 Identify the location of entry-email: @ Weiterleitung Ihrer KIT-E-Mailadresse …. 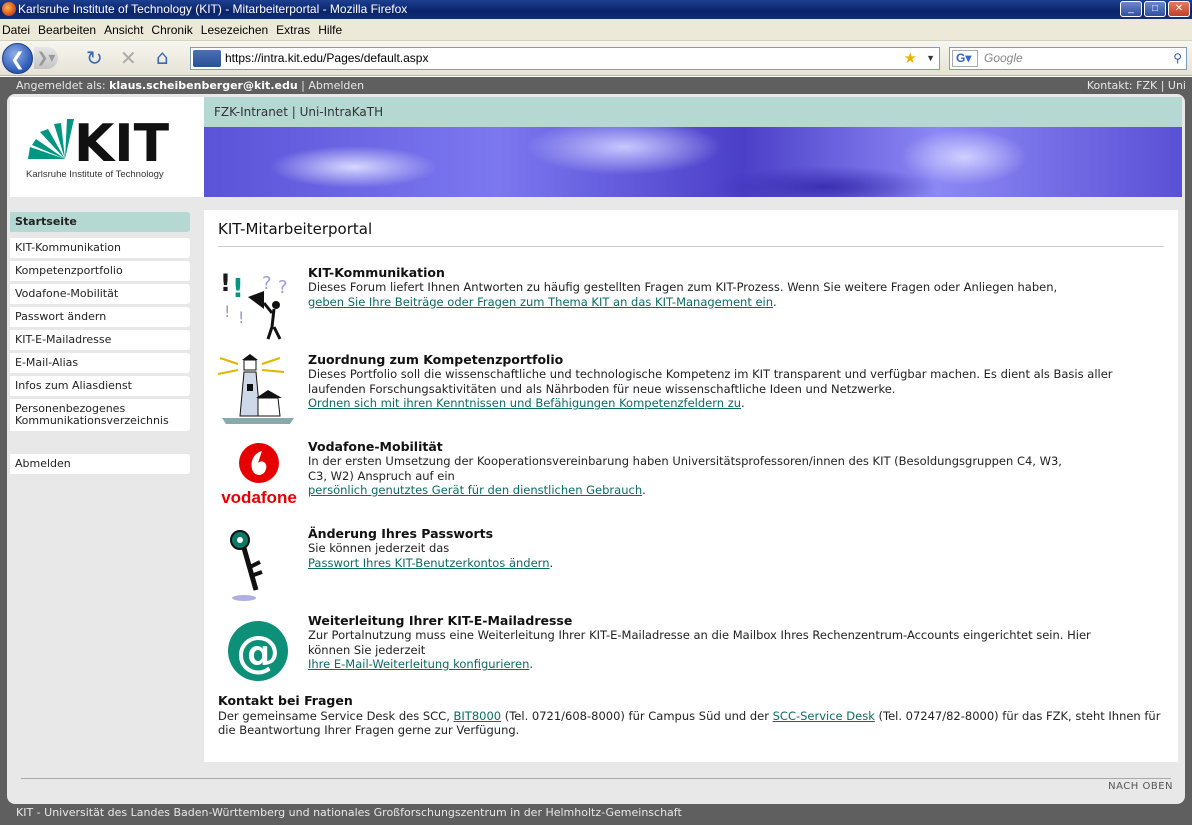
(691, 656).